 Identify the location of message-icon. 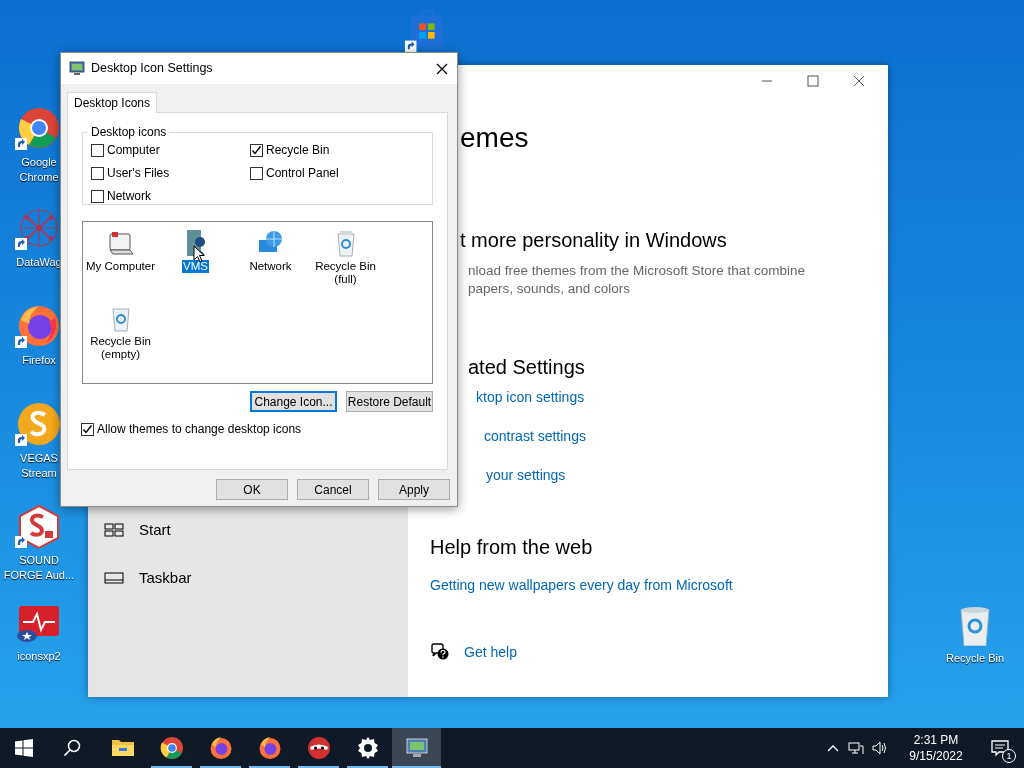
(1000, 748).